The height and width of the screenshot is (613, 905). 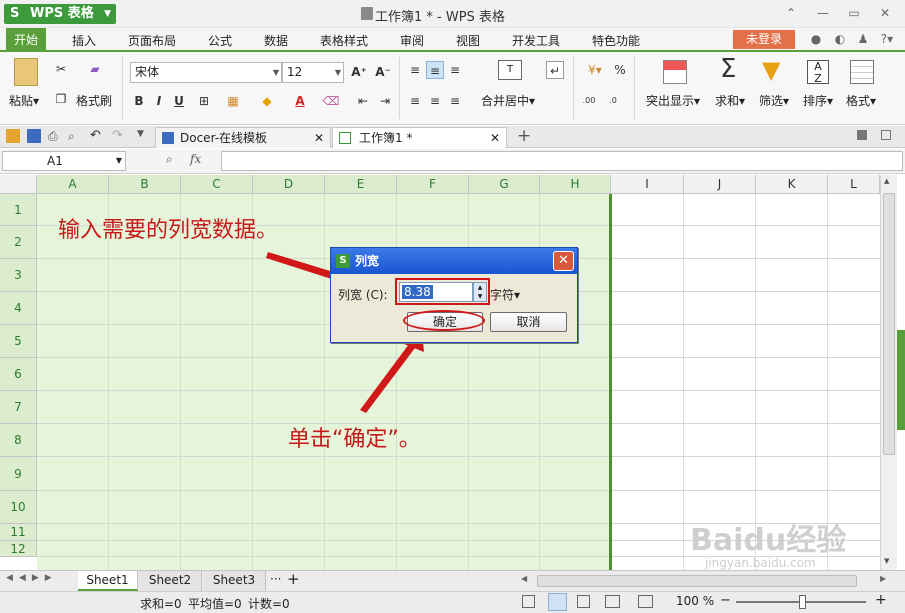 What do you see at coordinates (452, 580) in the screenshot?
I see `sheet-tab-bar: ◀◀▶▶ Sheet1 Sheet2 Sheet3 ··· + ◀ ▶` at bounding box center [452, 580].